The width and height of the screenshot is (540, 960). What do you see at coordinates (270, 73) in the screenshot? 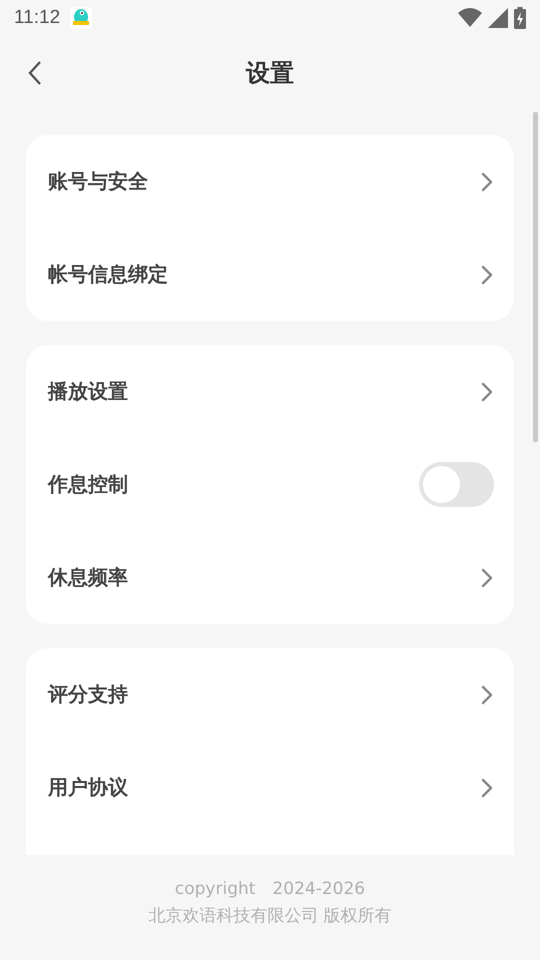
I see `page-title: 设置` at bounding box center [270, 73].